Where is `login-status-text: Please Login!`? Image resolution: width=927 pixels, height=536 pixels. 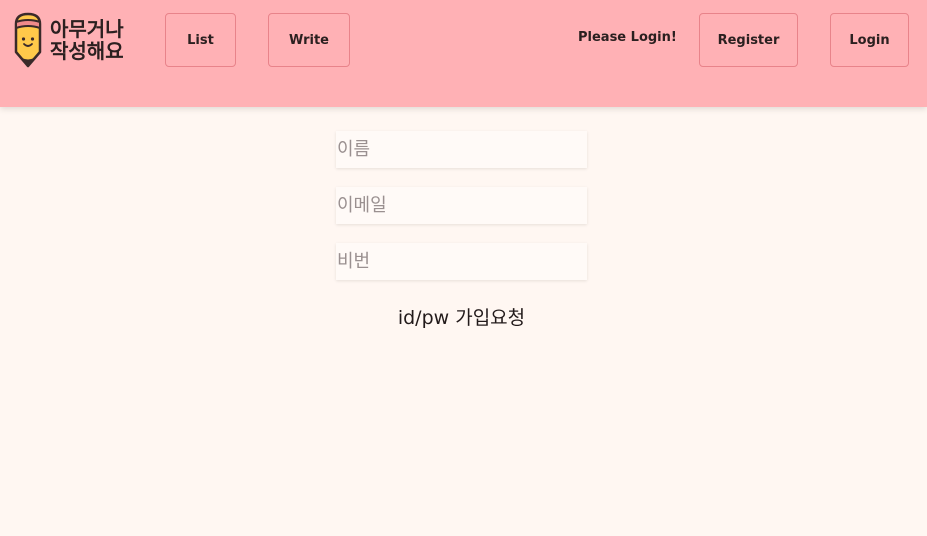
login-status-text: Please Login! is located at coordinates (627, 37).